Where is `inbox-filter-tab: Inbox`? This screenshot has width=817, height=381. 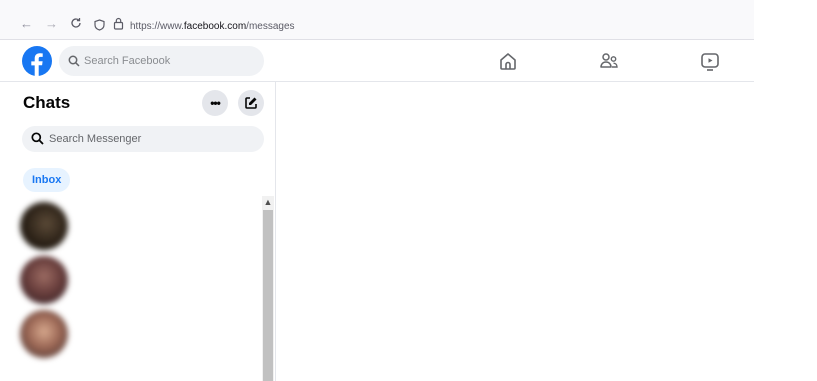 inbox-filter-tab: Inbox is located at coordinates (47, 180).